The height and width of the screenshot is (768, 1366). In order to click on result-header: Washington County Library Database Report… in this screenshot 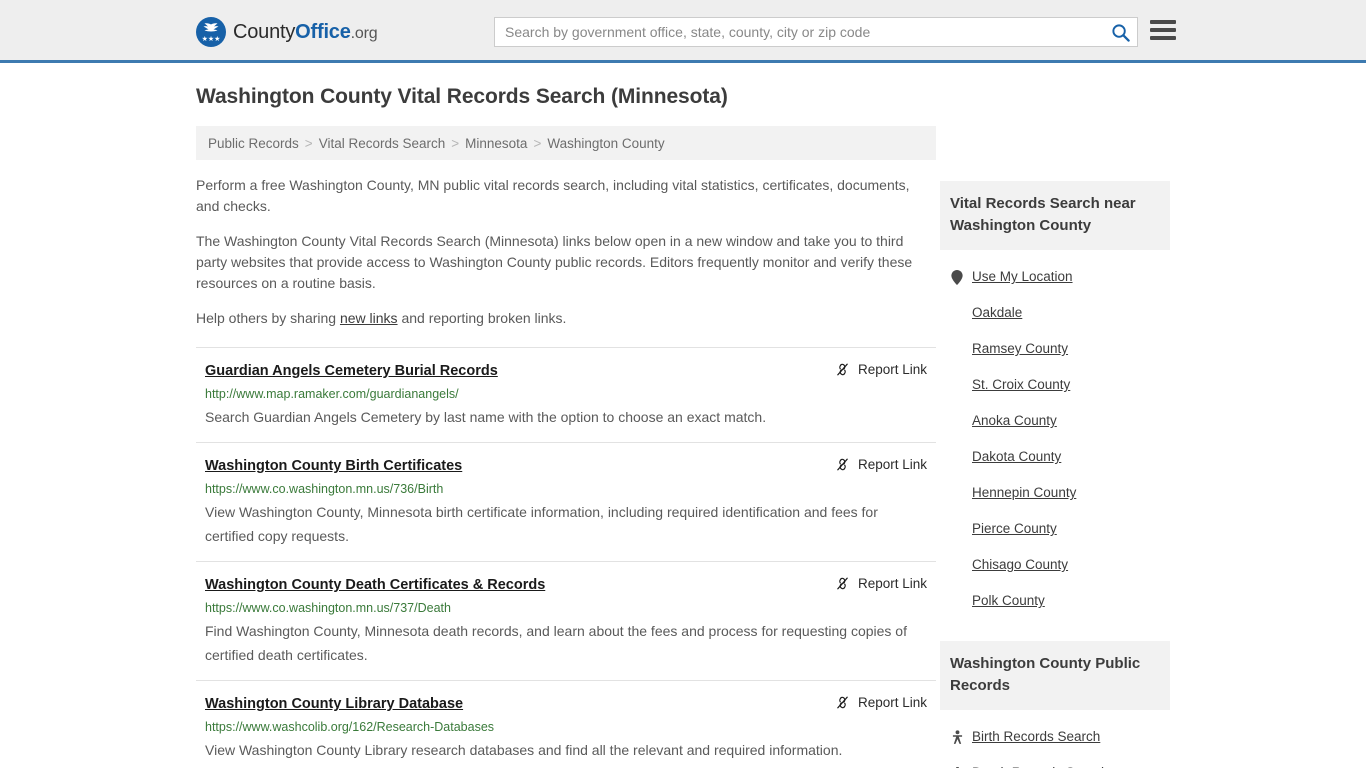, I will do `click(570, 704)`.